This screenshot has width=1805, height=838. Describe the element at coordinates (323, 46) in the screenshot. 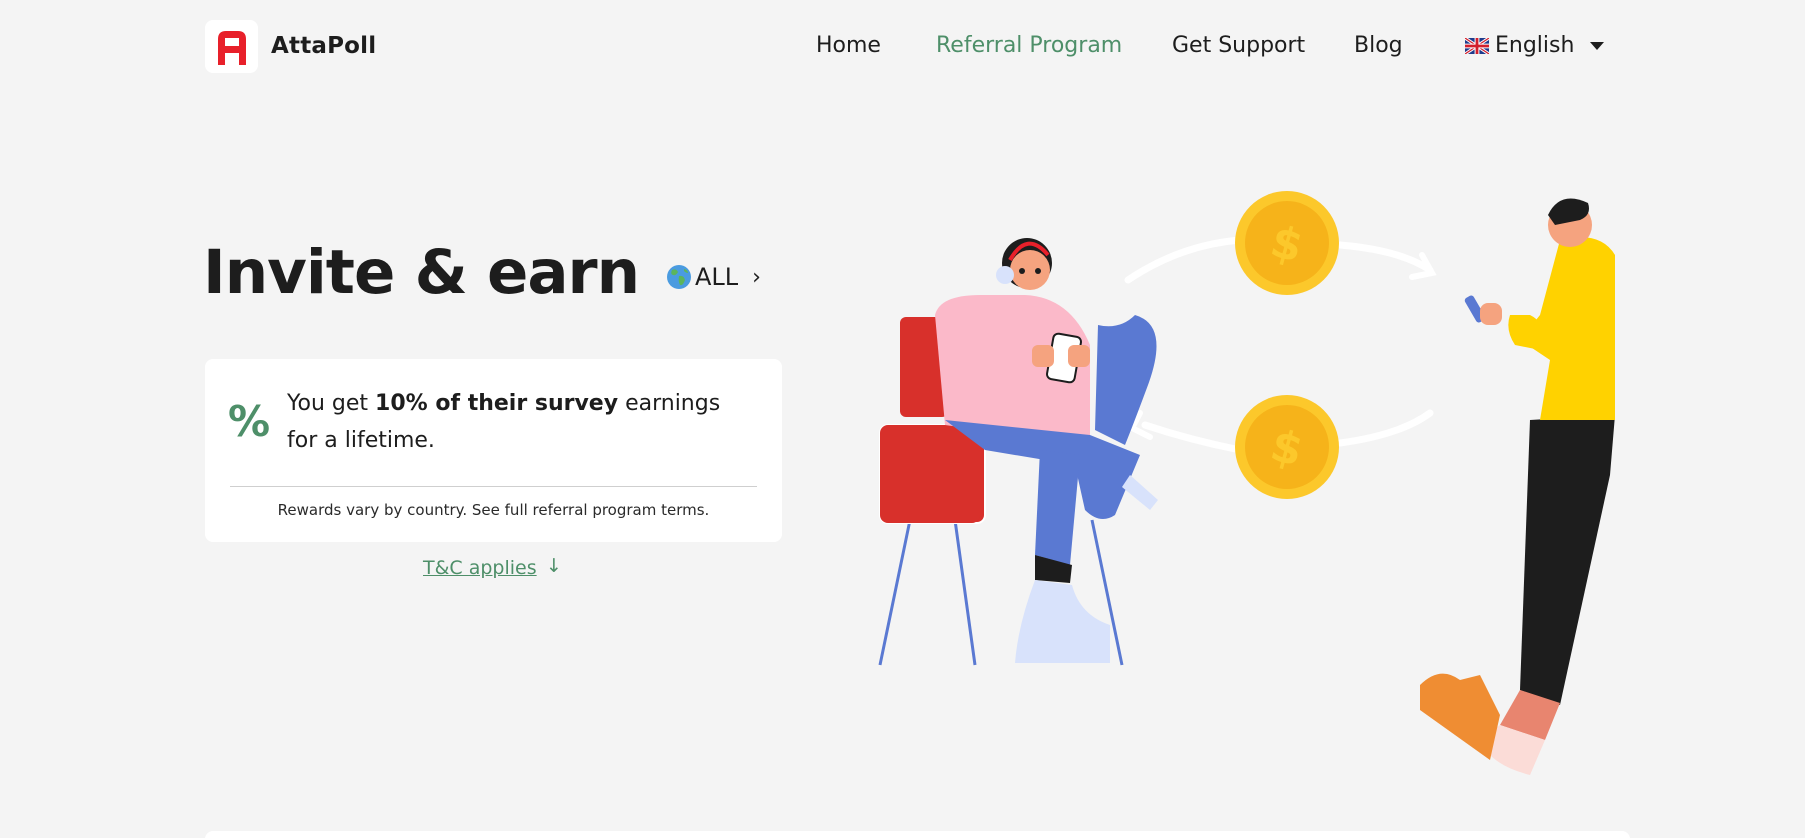

I see `brand-name: AttaPoll` at that location.